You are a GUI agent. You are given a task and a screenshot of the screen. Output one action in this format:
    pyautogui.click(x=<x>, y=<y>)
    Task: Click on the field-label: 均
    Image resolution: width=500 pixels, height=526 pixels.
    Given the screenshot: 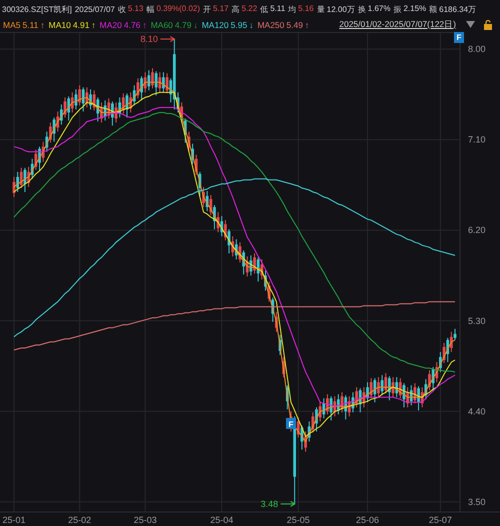 What is the action you would take?
    pyautogui.click(x=292, y=9)
    